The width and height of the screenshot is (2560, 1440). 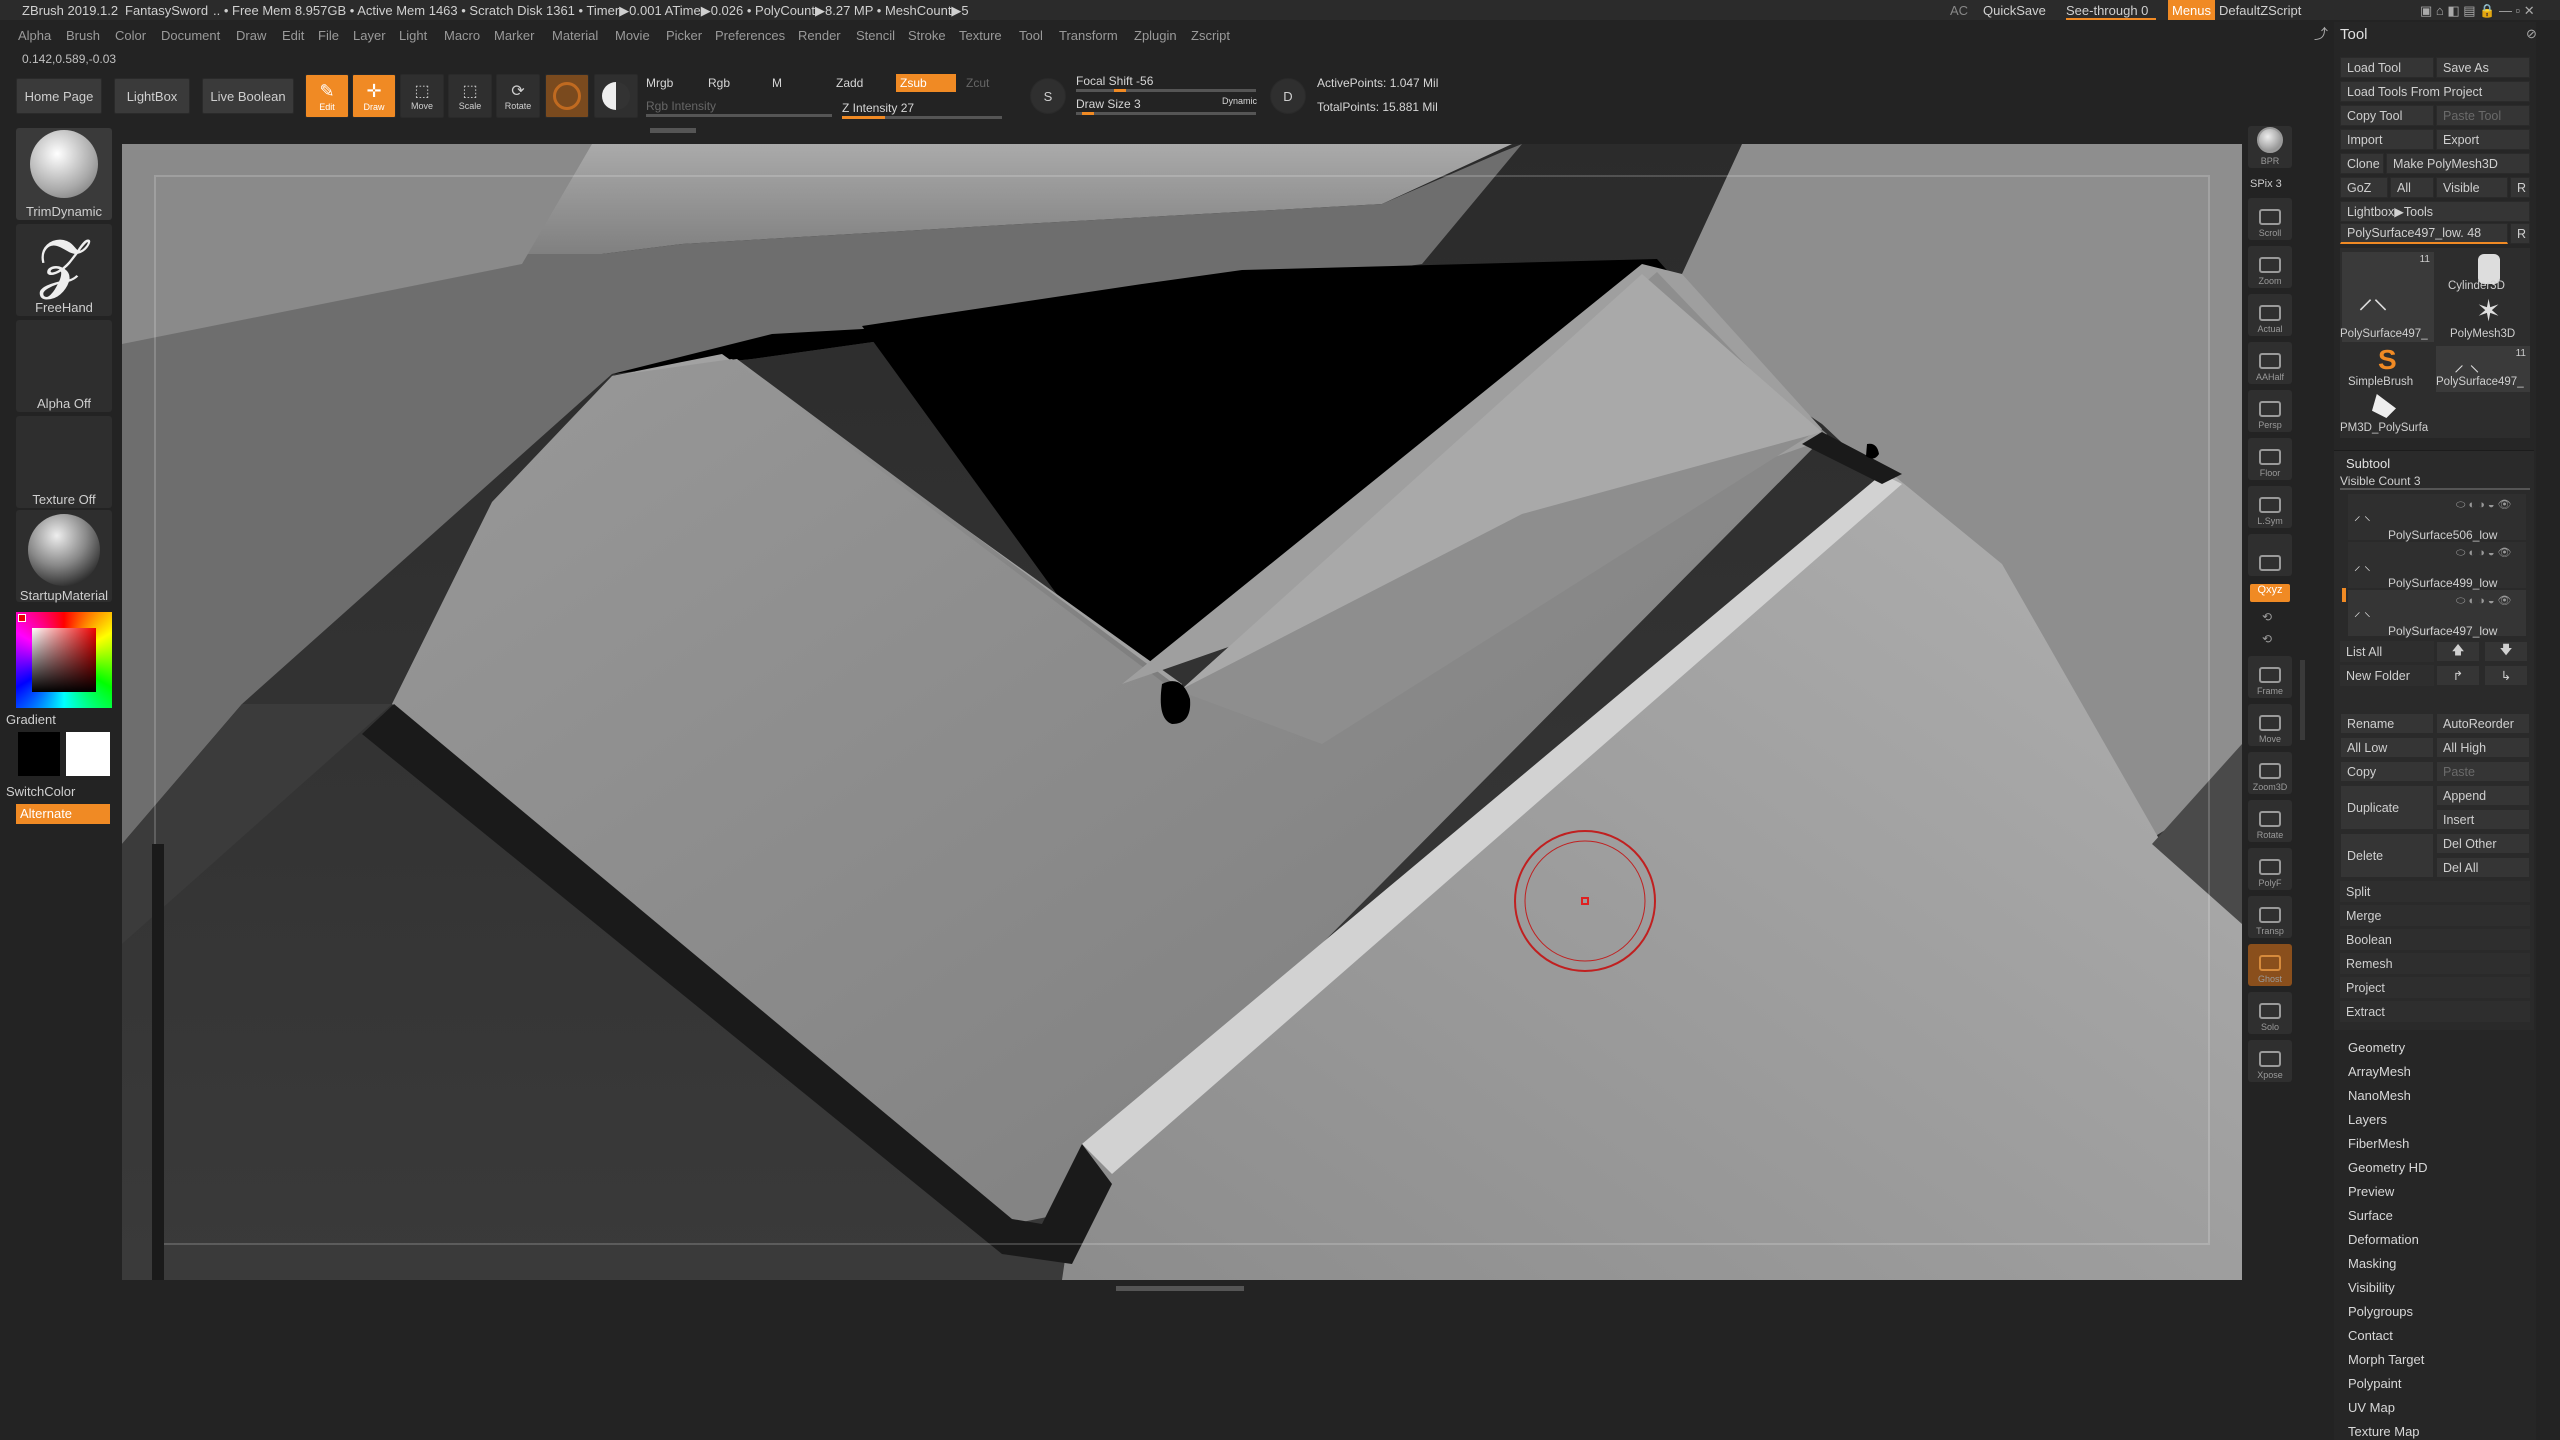 I want to click on move-view-button: Move, so click(x=2270, y=725).